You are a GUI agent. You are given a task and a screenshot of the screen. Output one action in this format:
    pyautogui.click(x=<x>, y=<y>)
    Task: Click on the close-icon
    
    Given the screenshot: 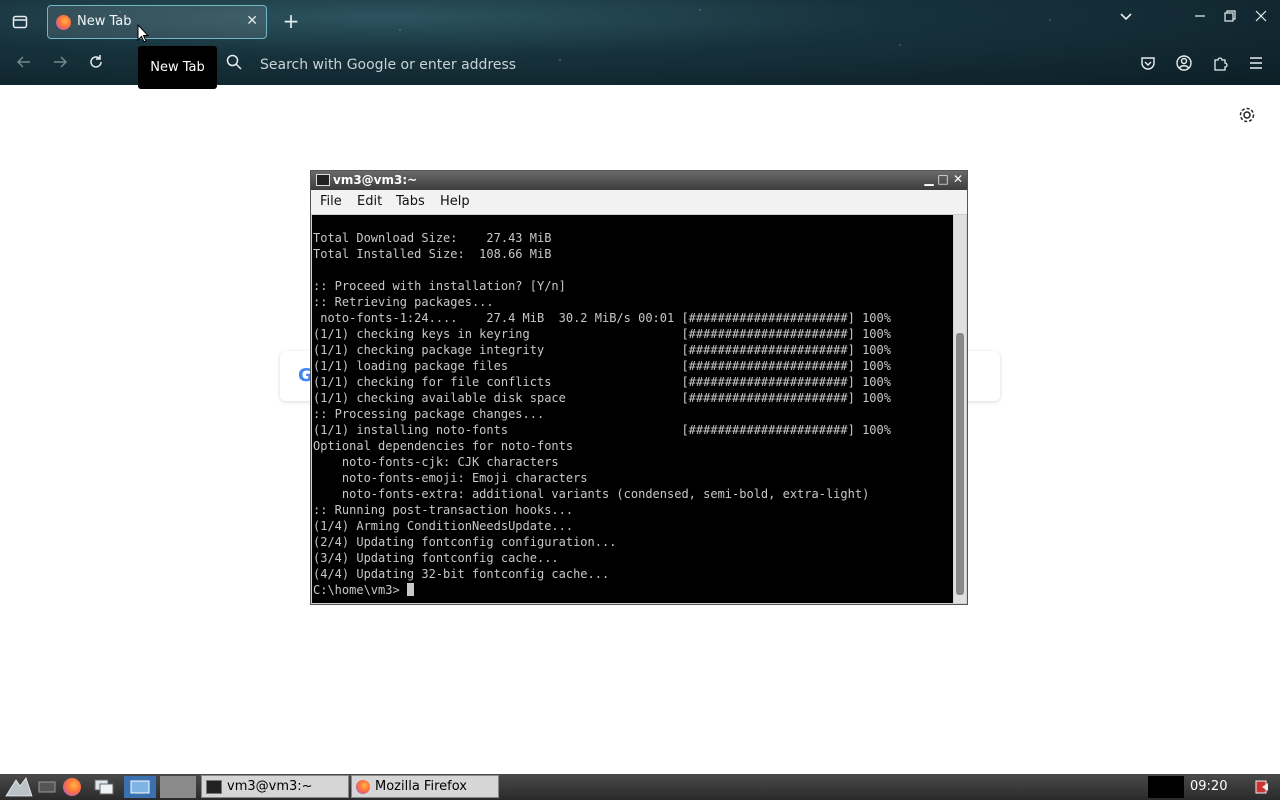 What is the action you would take?
    pyautogui.click(x=1261, y=16)
    